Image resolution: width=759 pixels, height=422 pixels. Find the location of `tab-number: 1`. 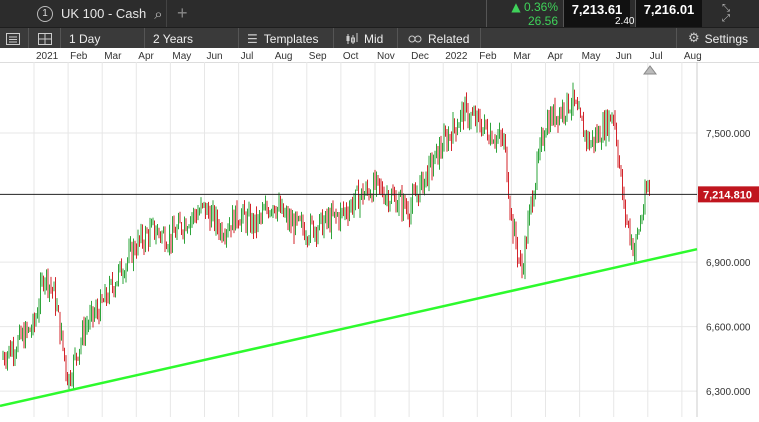

tab-number: 1 is located at coordinates (45, 13).